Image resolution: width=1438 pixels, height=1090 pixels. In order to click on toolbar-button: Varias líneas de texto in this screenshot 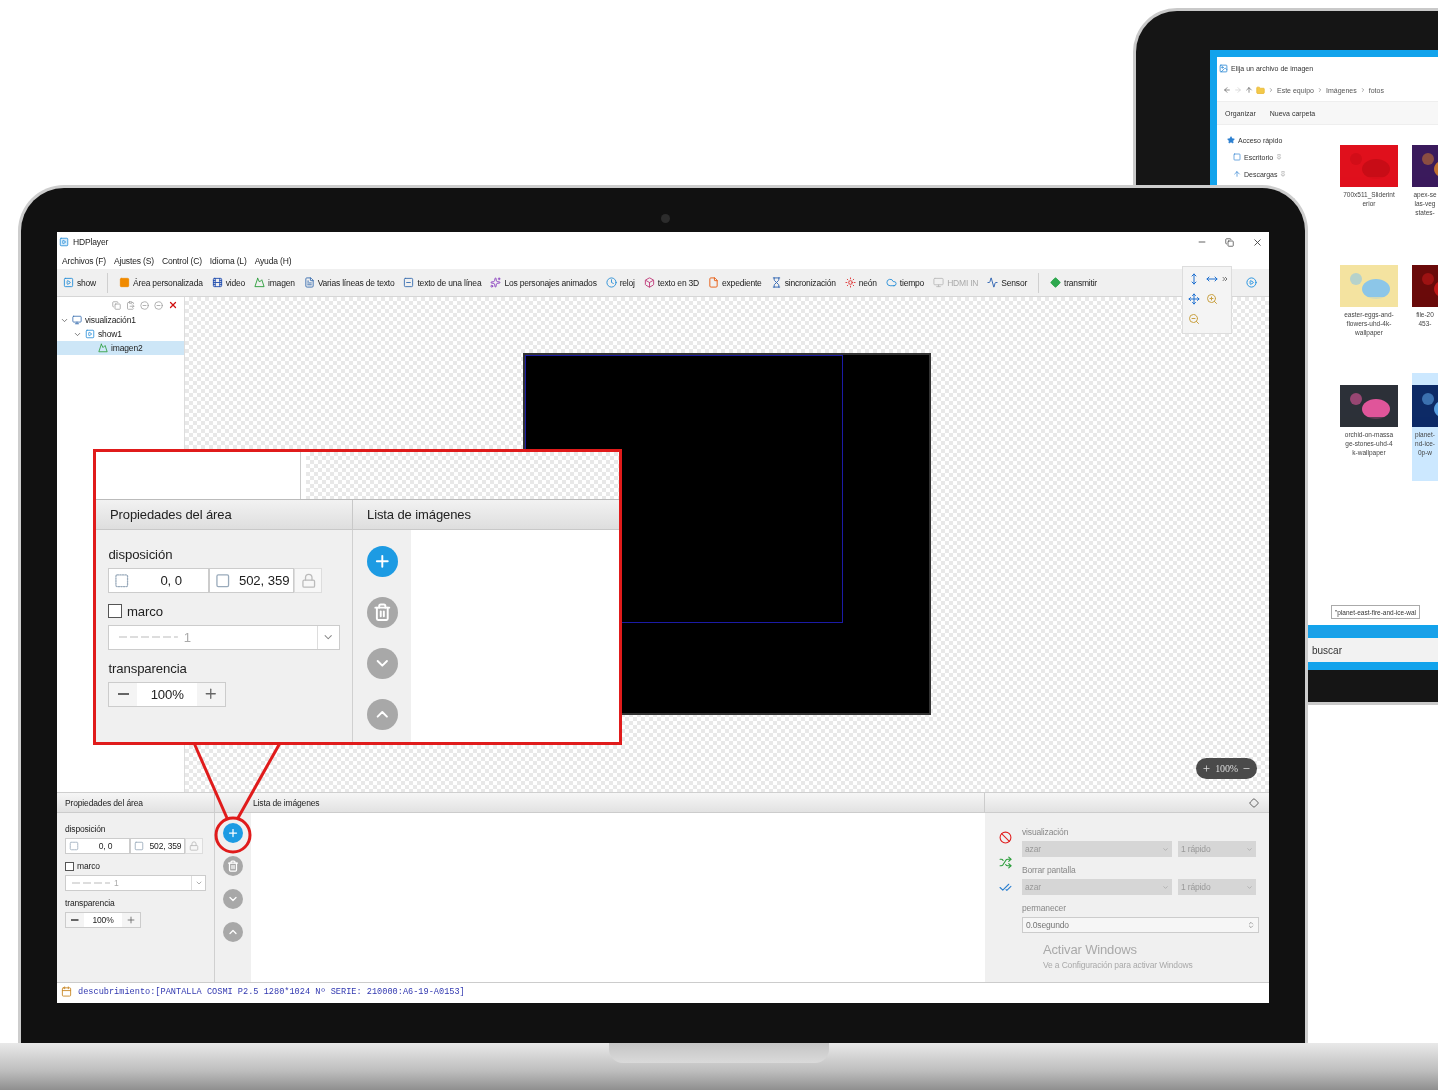, I will do `click(349, 282)`.